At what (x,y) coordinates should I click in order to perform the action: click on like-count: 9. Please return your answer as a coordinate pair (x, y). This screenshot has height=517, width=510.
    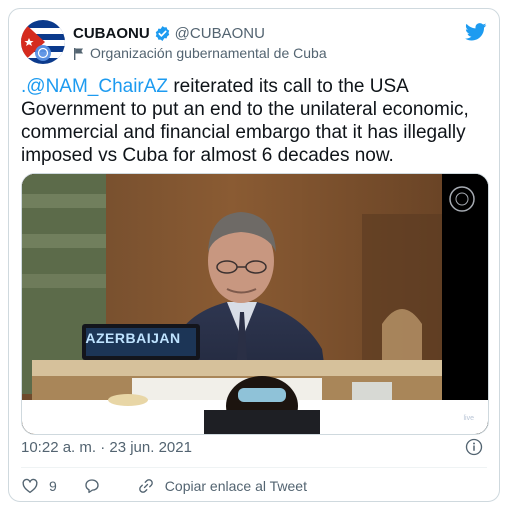
    Looking at the image, I should click on (53, 486).